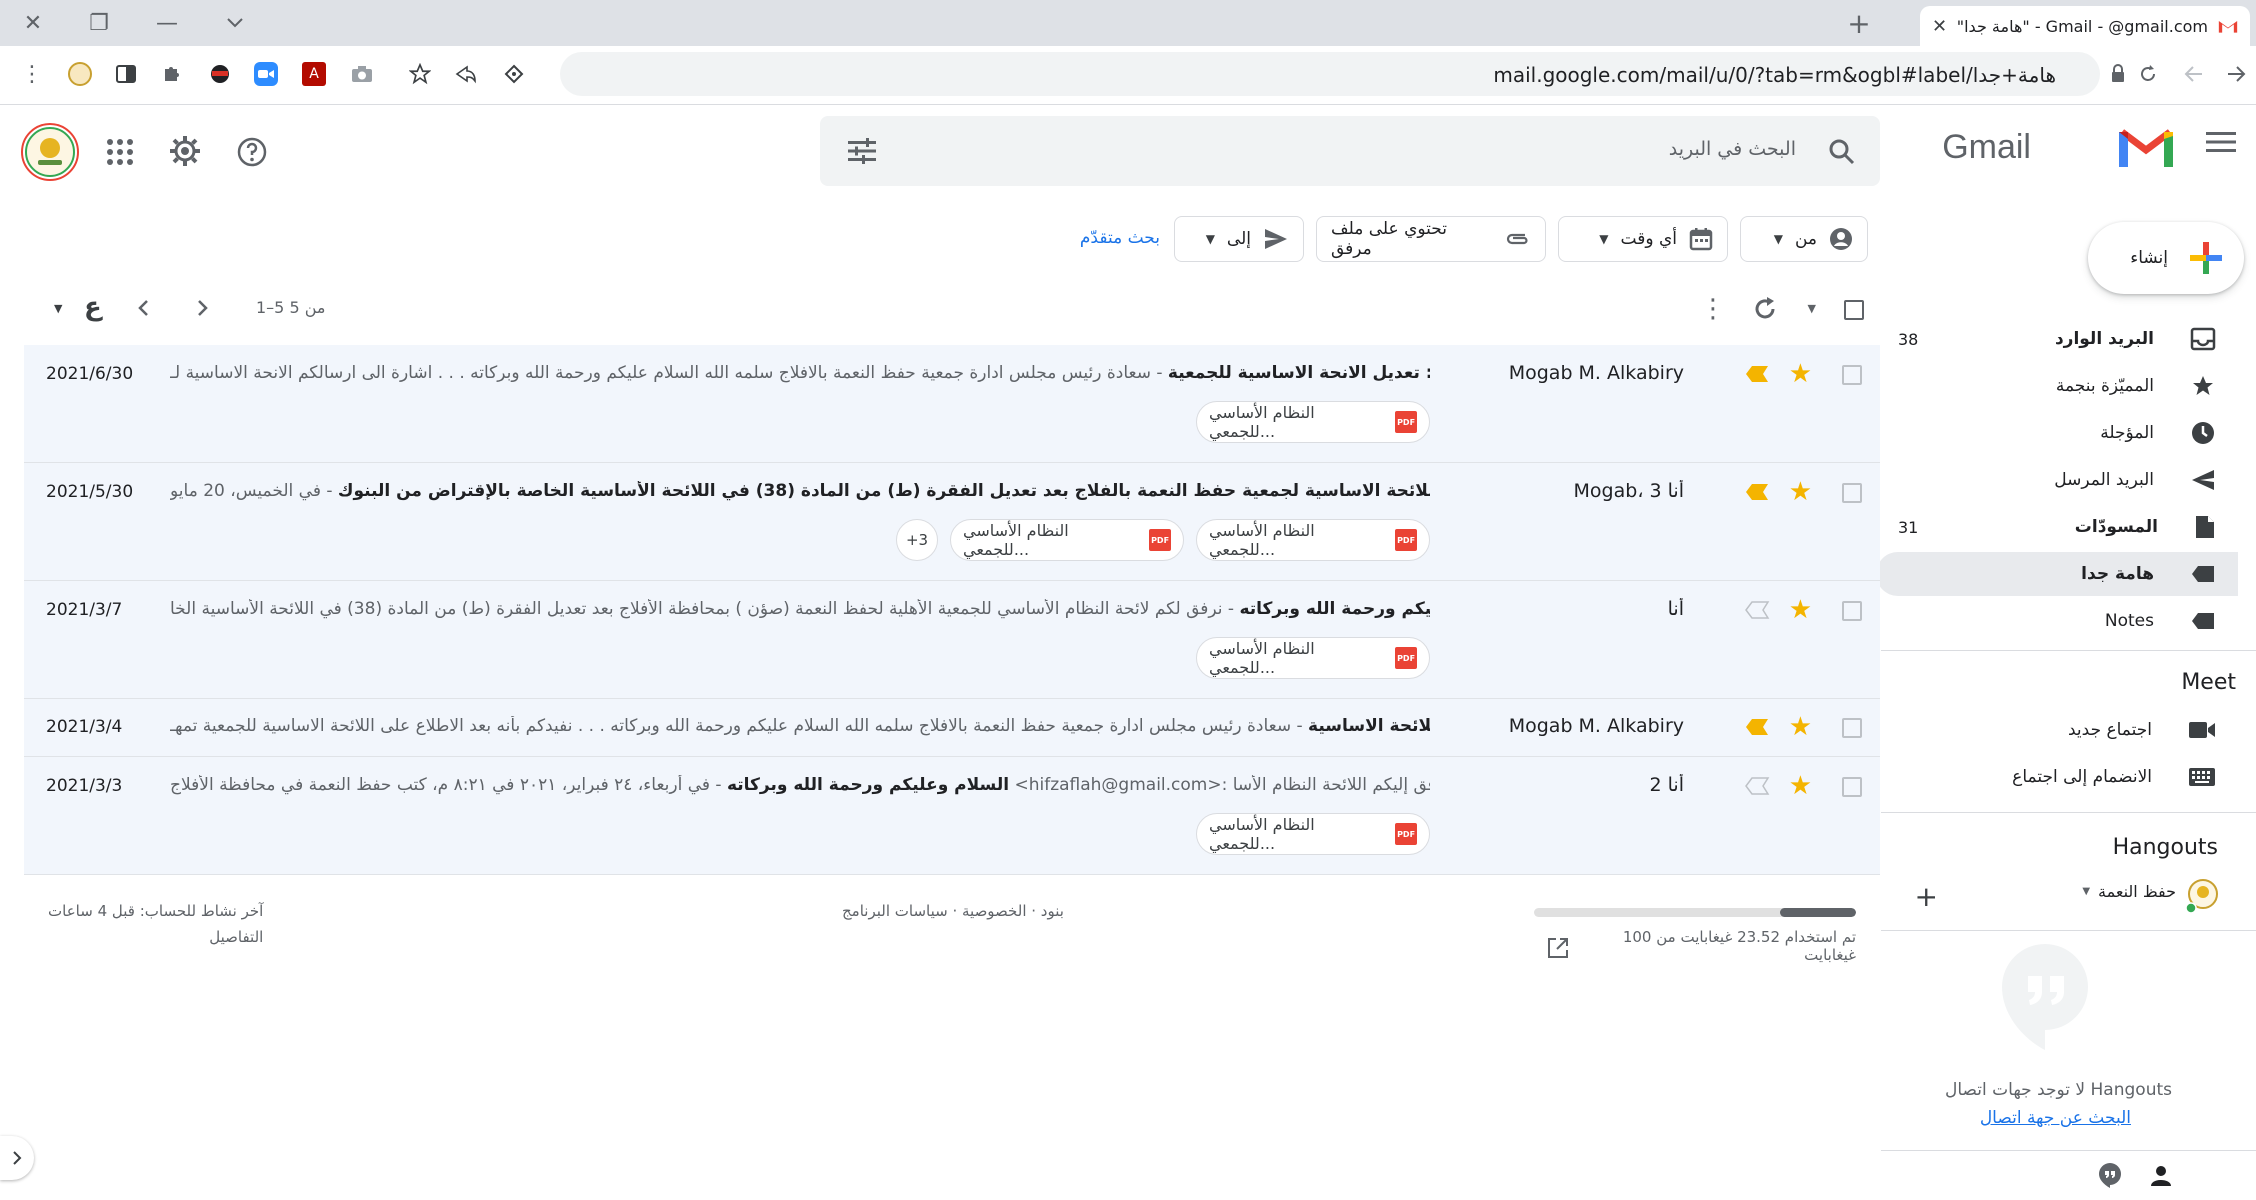 Image resolution: width=2256 pixels, height=1200 pixels. Describe the element at coordinates (2148, 74) in the screenshot. I see `reload-icon` at that location.